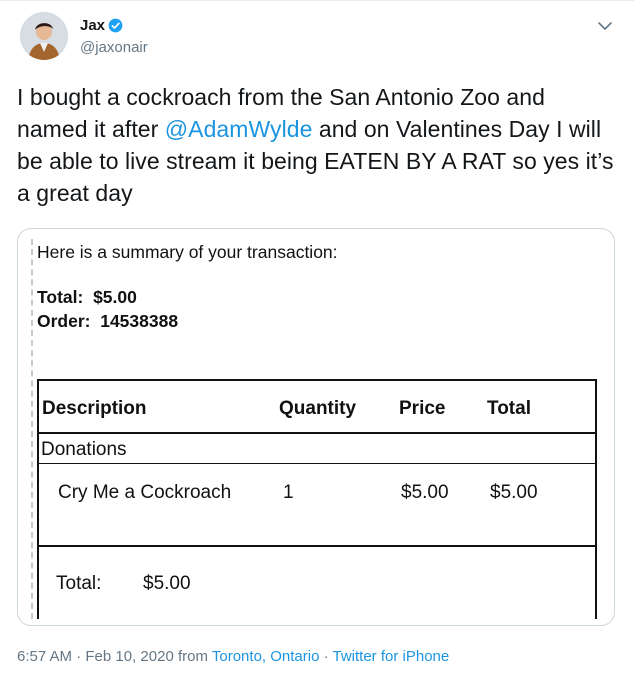 This screenshot has width=634, height=682. I want to click on receipt-total-label: Total:, so click(60, 297).